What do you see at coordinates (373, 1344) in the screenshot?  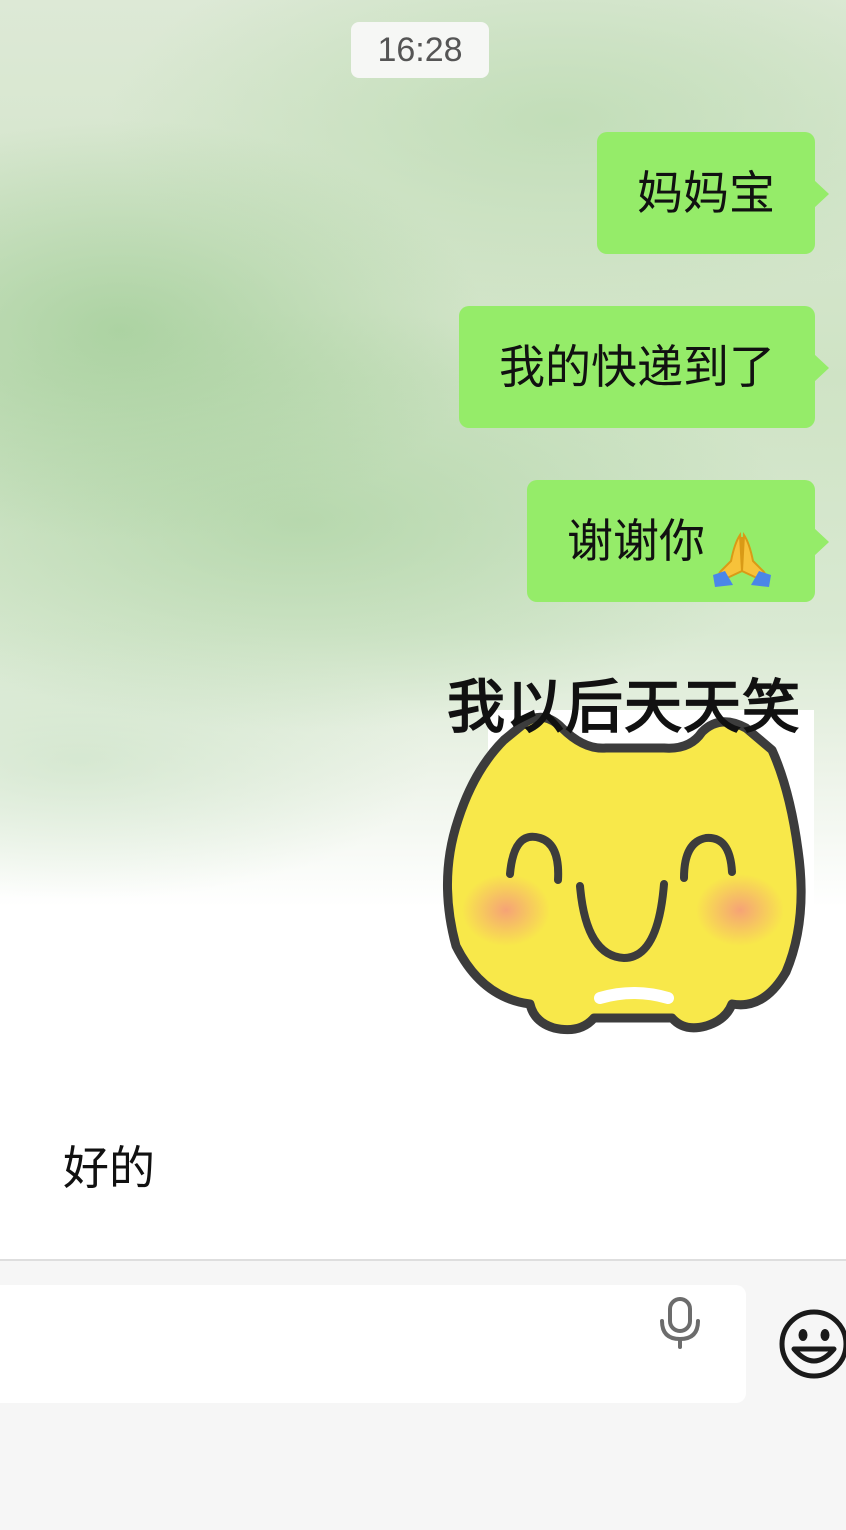 I see `message-input` at bounding box center [373, 1344].